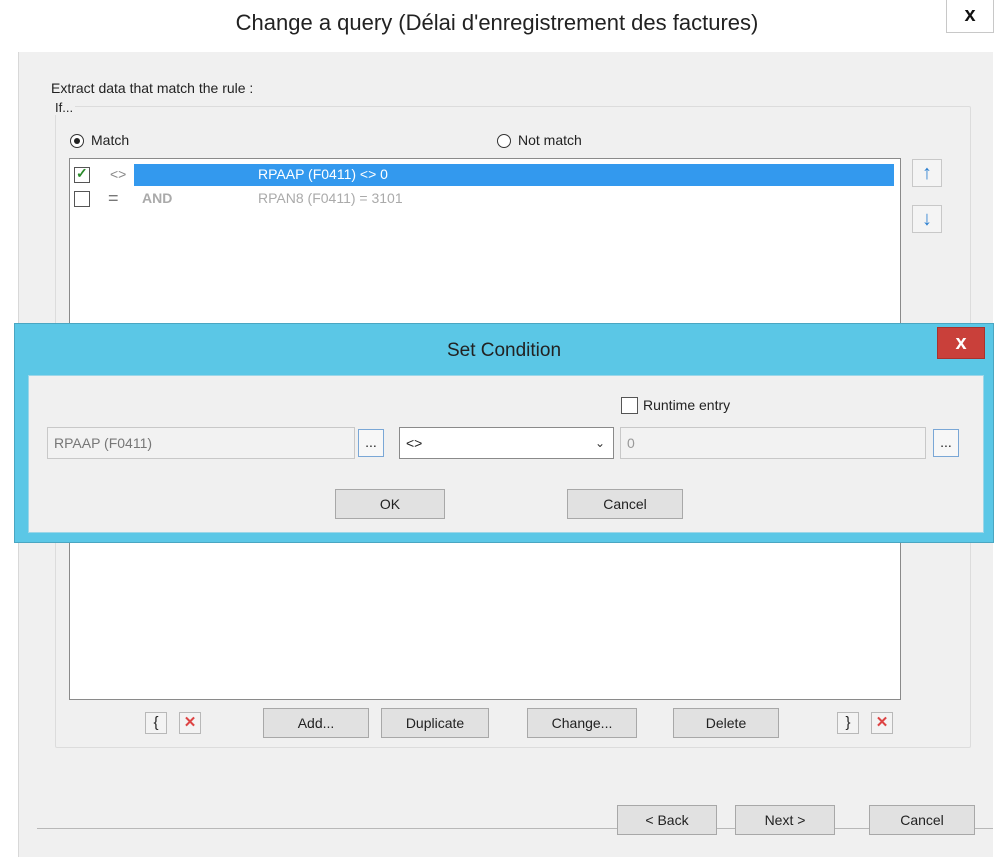 The image size is (994, 859). I want to click on operator-value: <>, so click(414, 443).